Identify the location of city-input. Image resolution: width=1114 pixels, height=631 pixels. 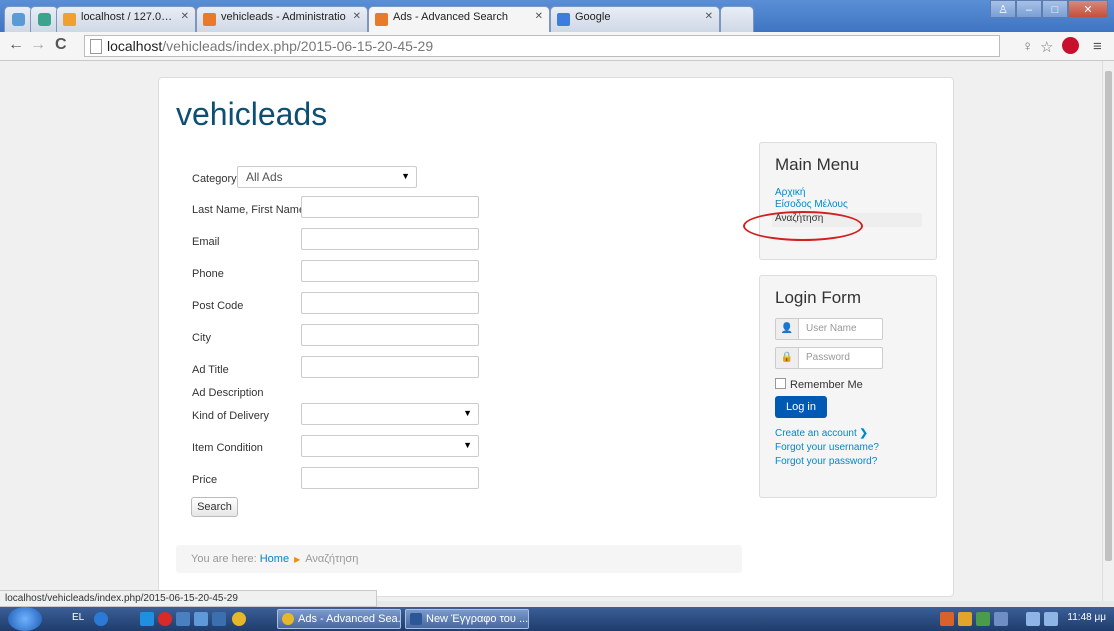
(390, 335).